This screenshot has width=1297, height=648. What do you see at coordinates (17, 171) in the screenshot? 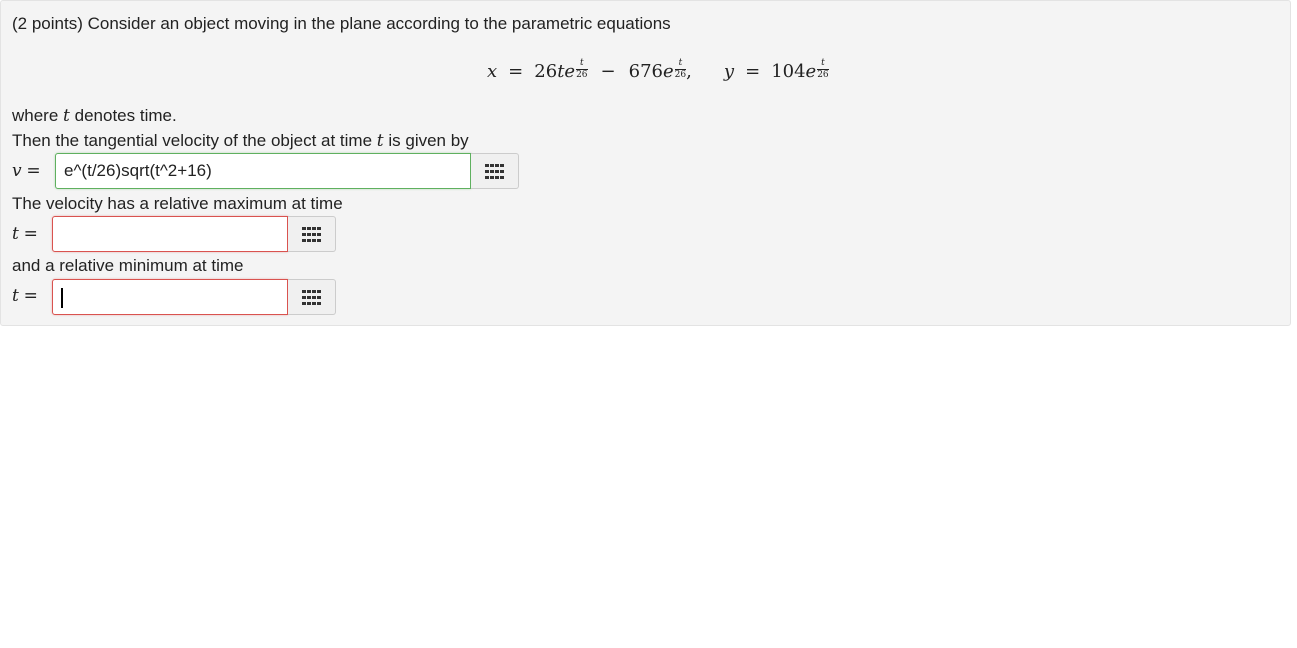
I see `v-label-var: v` at bounding box center [17, 171].